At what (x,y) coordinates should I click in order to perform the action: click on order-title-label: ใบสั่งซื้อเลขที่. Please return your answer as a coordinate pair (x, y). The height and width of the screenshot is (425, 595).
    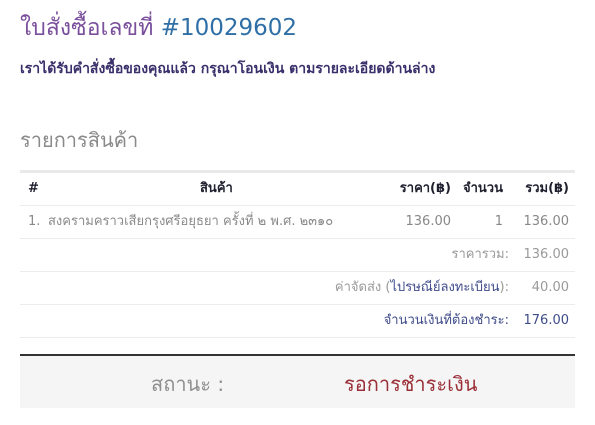
    Looking at the image, I should click on (87, 28).